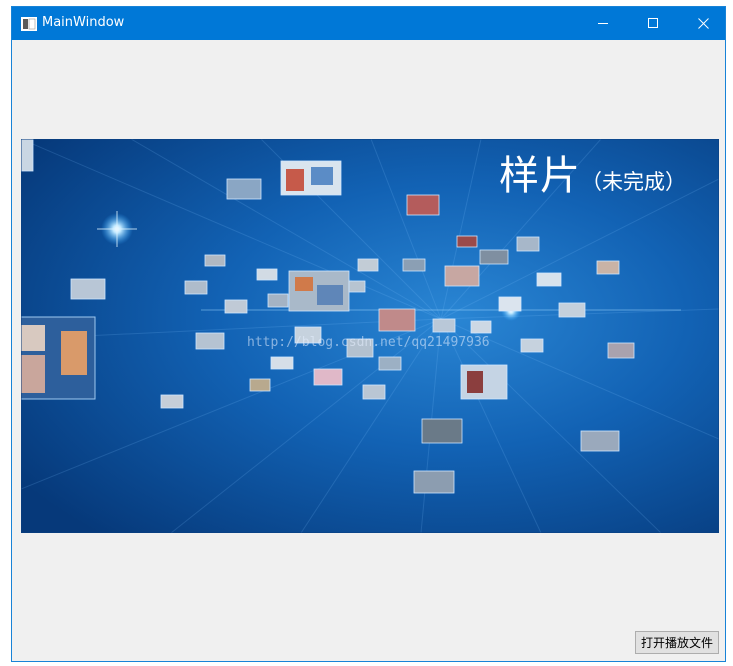 Image resolution: width=733 pixels, height=666 pixels. I want to click on heading-sub: （未完成）, so click(633, 182).